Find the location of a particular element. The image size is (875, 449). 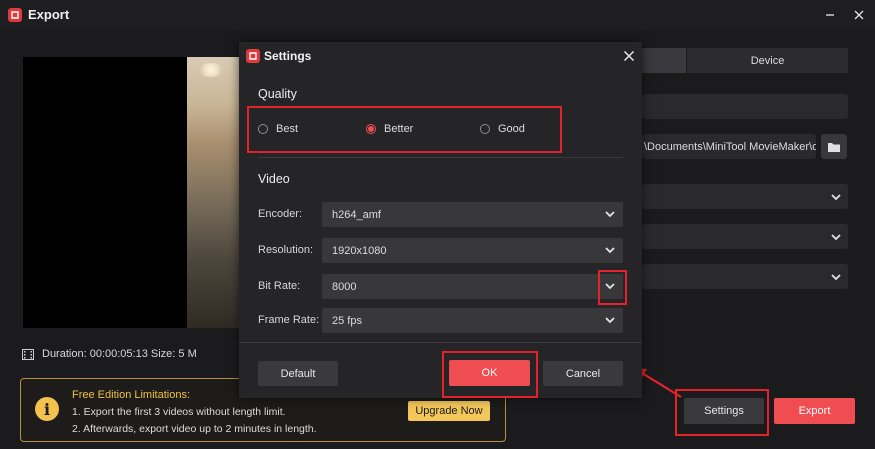

bit-rate-arrow-highlight is located at coordinates (612, 287).